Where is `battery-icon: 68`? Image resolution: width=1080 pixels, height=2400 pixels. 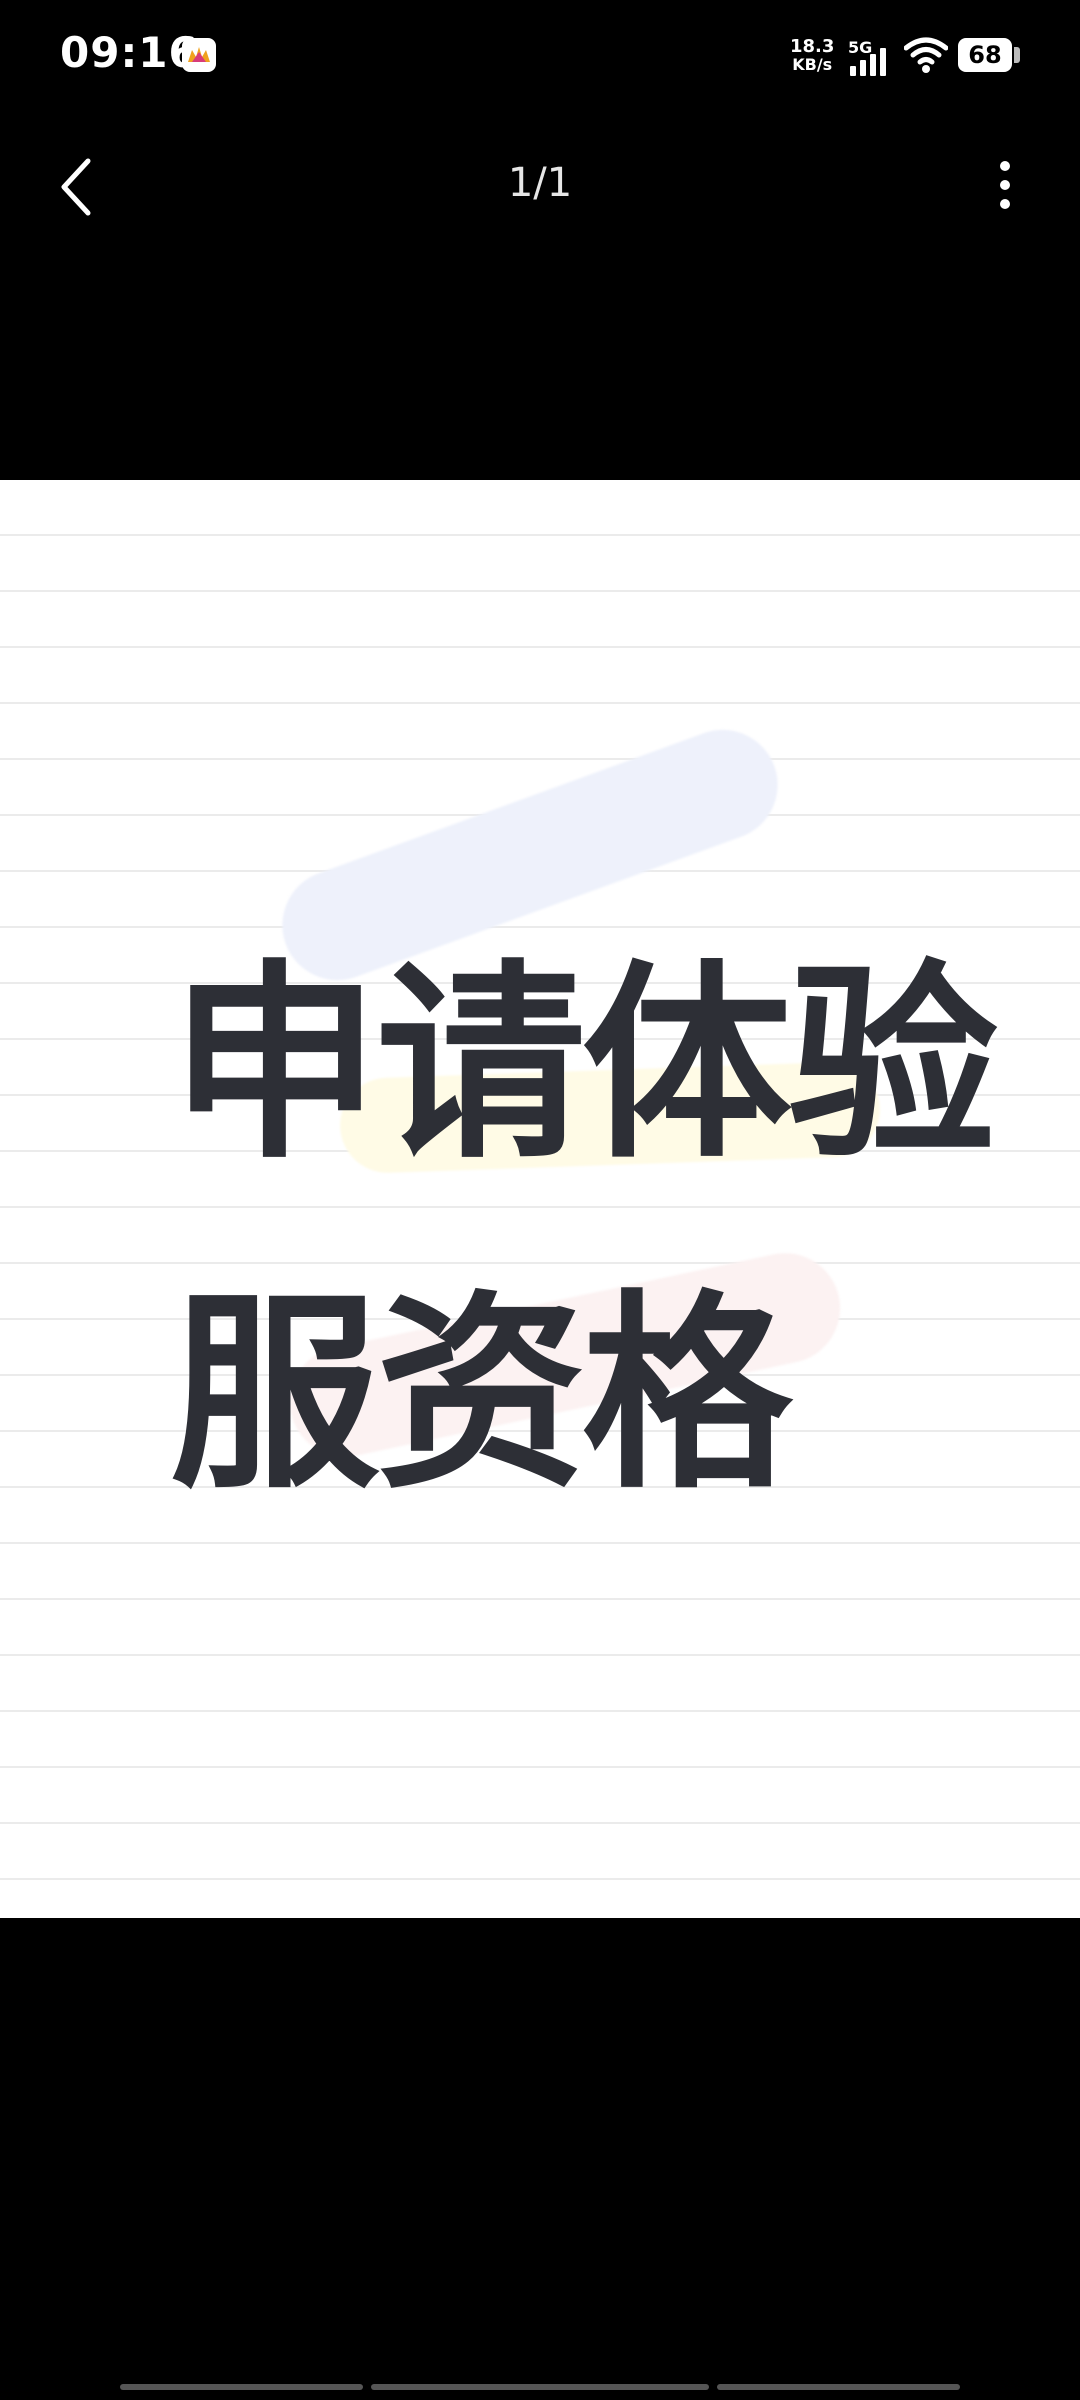
battery-icon: 68 is located at coordinates (989, 55).